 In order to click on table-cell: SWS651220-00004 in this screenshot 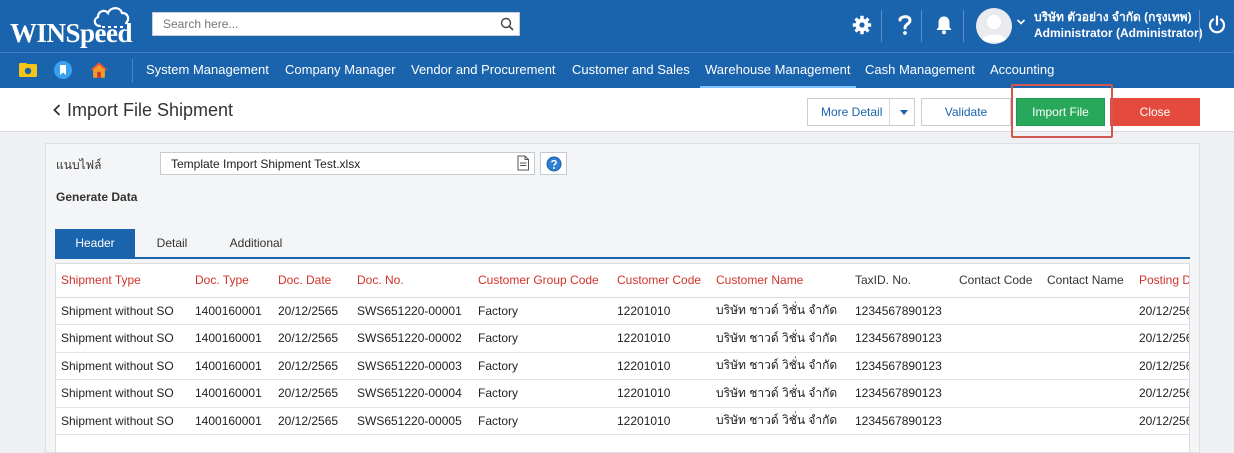, I will do `click(412, 393)`.